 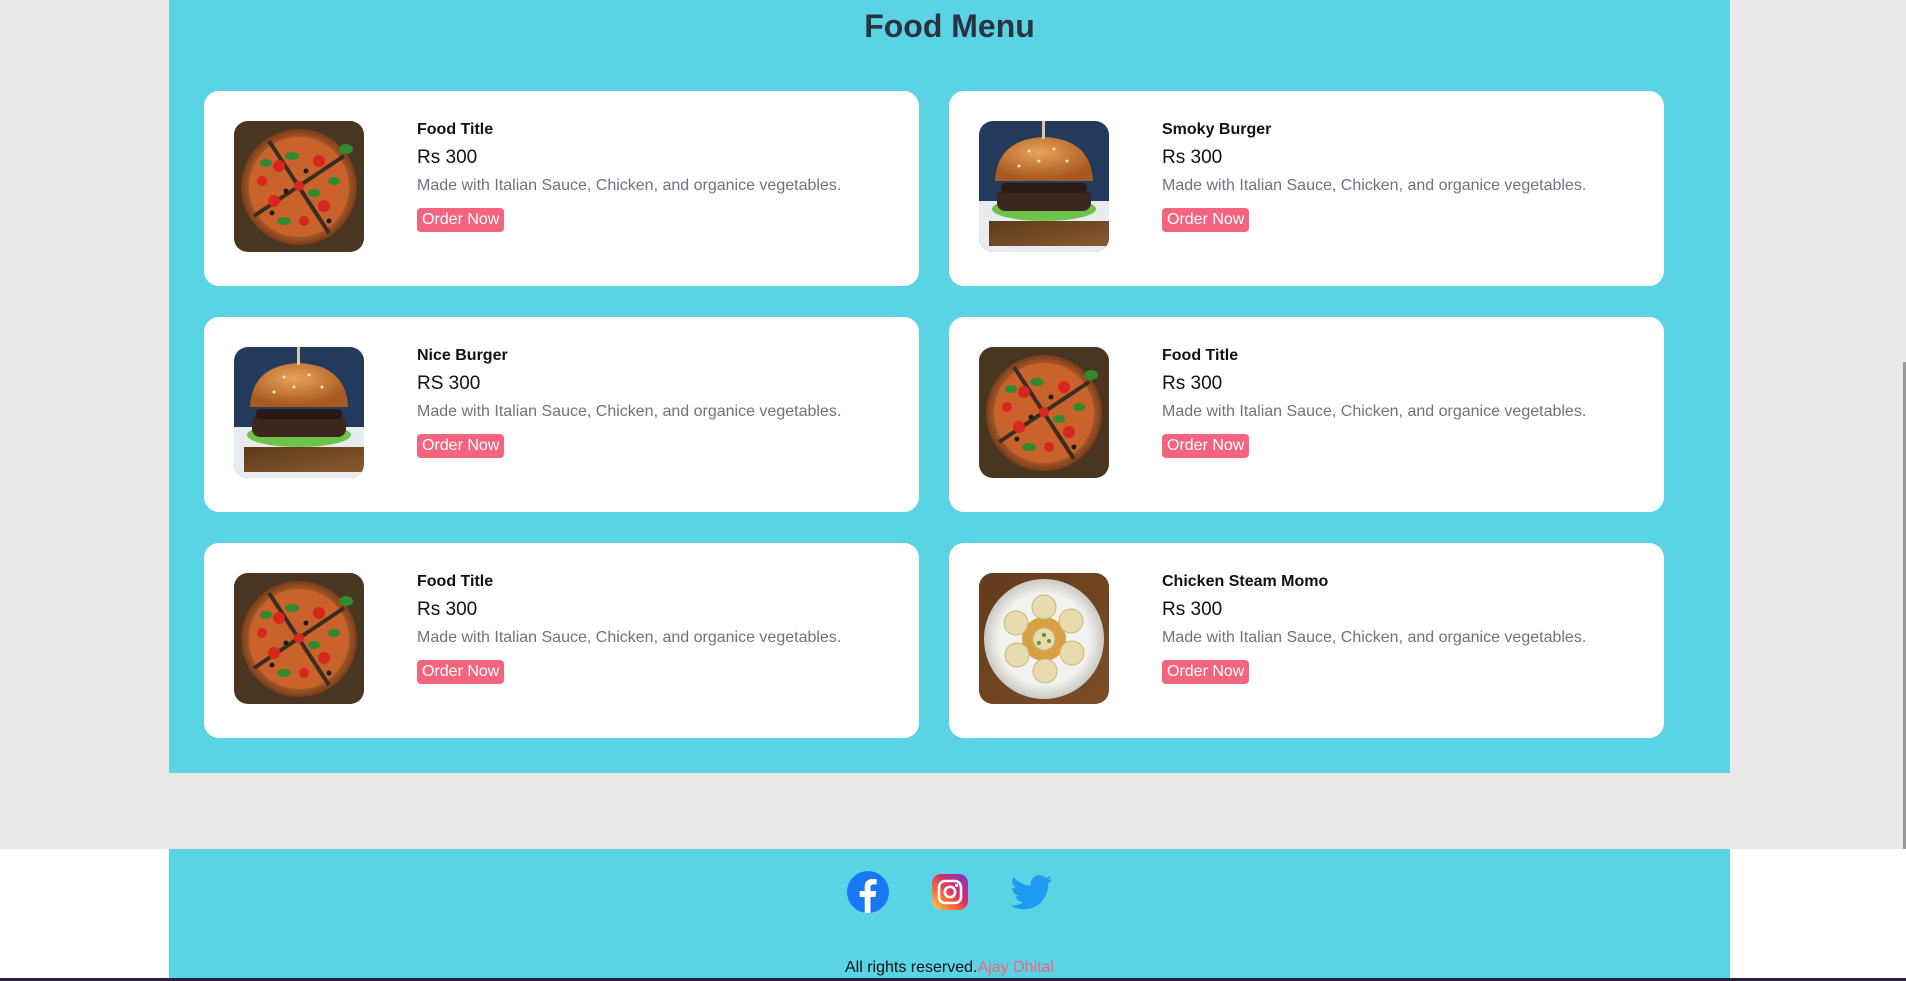 I want to click on copyright: All rights reserved.Ajay Dhital, so click(x=949, y=968).